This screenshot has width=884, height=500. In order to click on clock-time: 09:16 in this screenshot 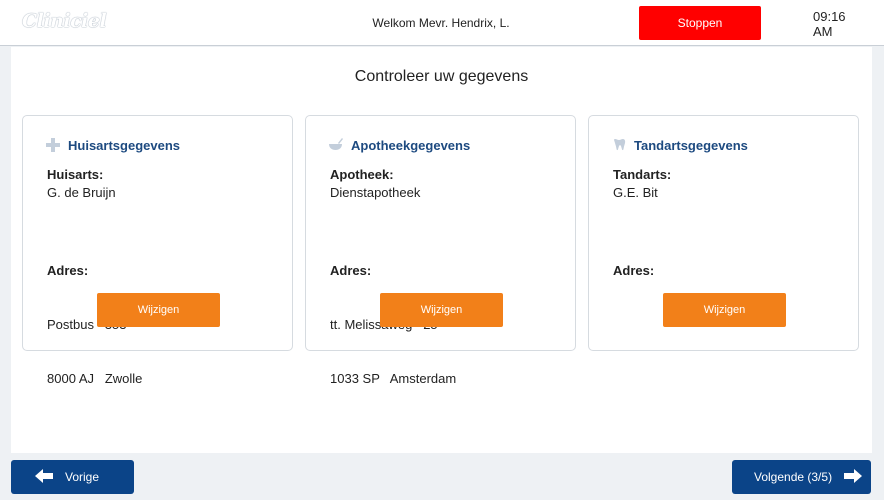, I will do `click(829, 16)`.